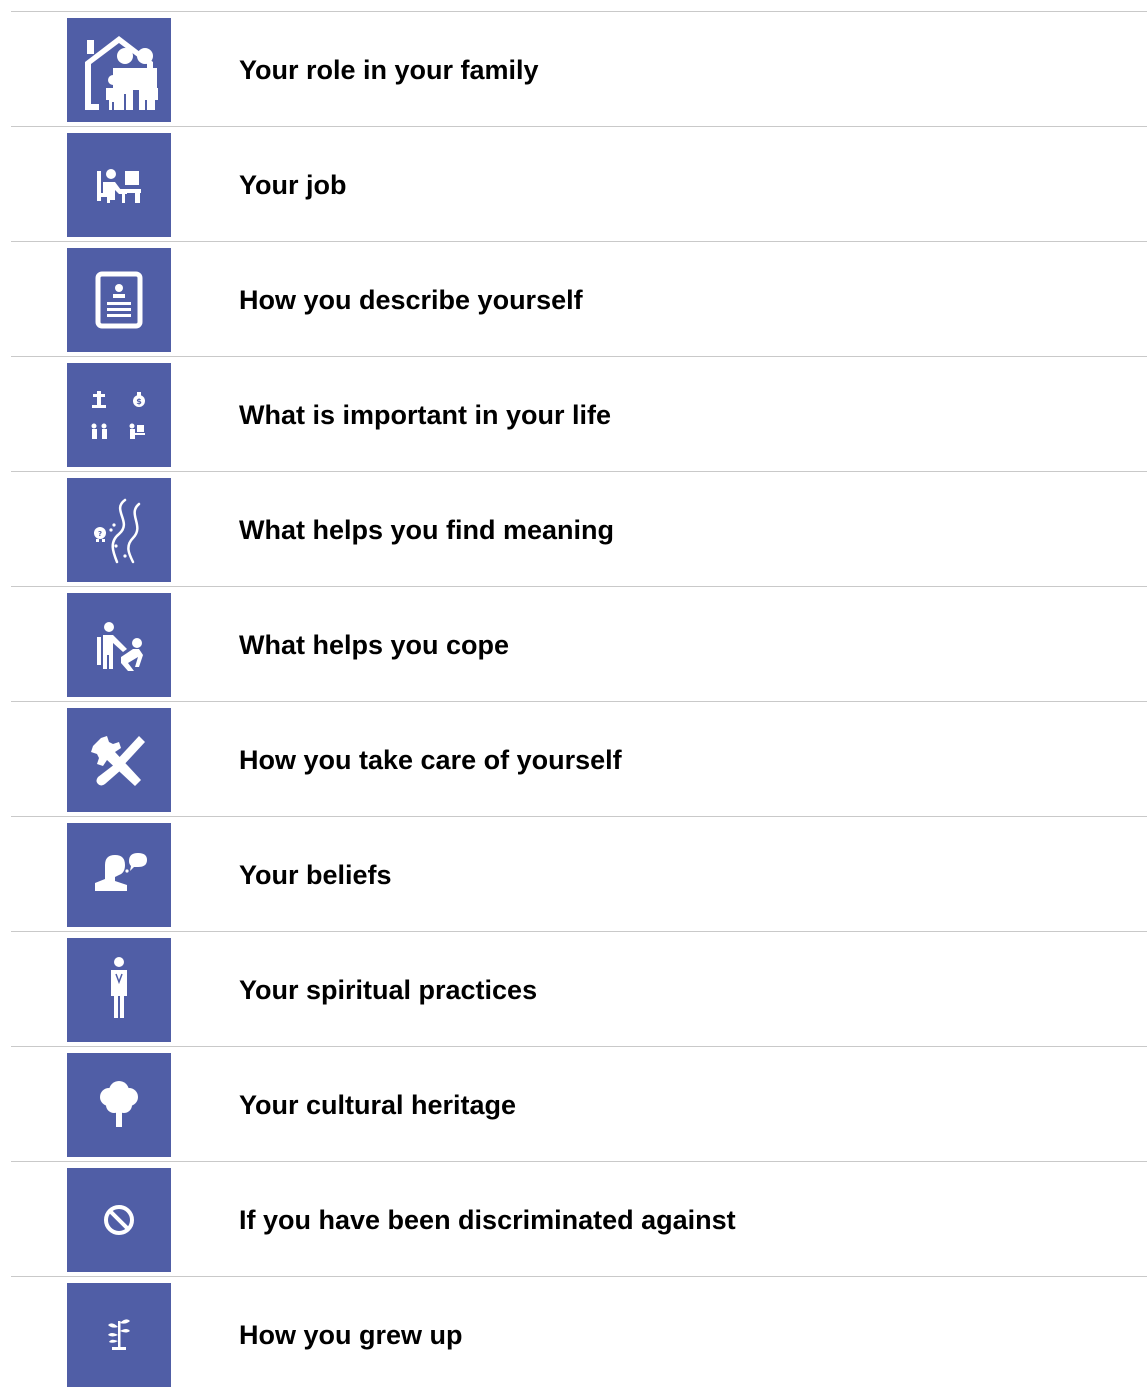  What do you see at coordinates (119, 1105) in the screenshot?
I see `tree-icon` at bounding box center [119, 1105].